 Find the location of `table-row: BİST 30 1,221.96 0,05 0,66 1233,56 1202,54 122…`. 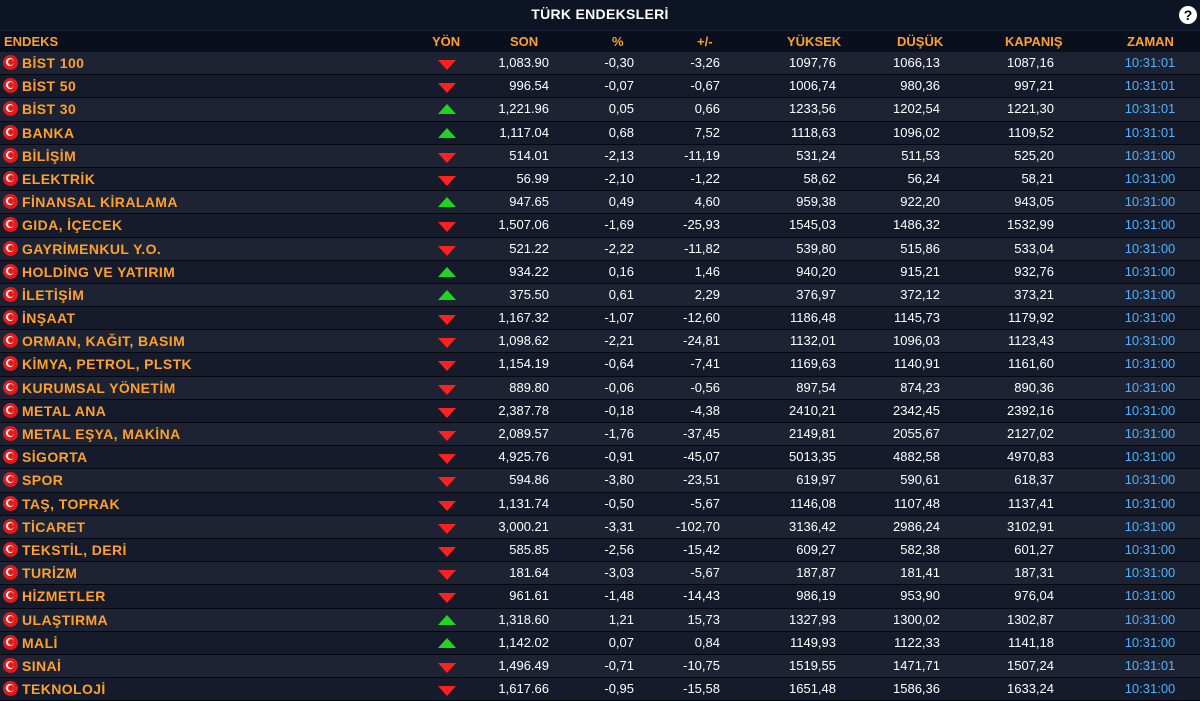

table-row: BİST 30 1,221.96 0,05 0,66 1233,56 1202,54 122… is located at coordinates (600, 110).